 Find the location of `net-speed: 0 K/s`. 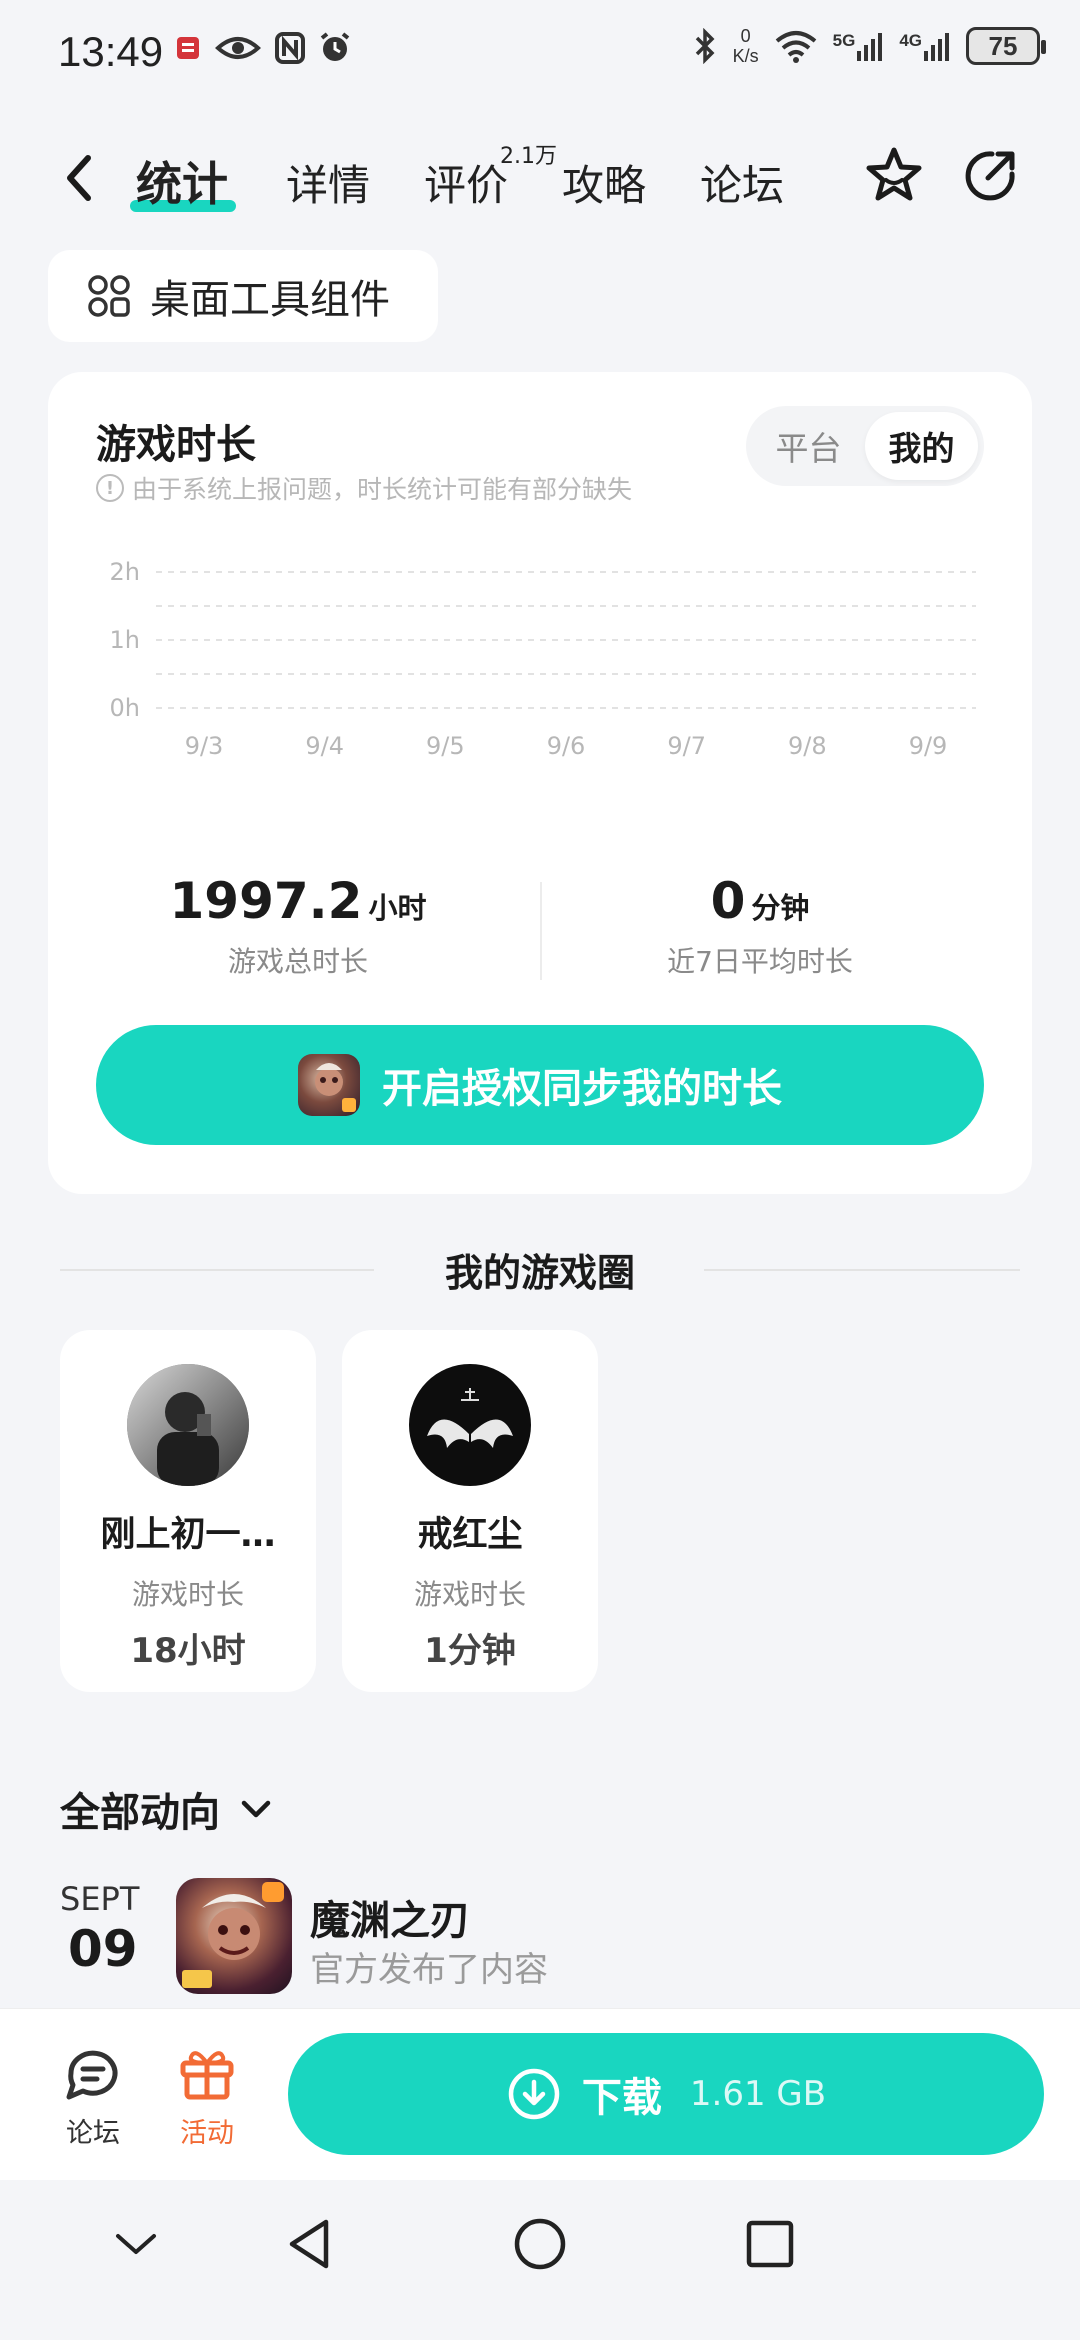

net-speed: 0 K/s is located at coordinates (746, 46).